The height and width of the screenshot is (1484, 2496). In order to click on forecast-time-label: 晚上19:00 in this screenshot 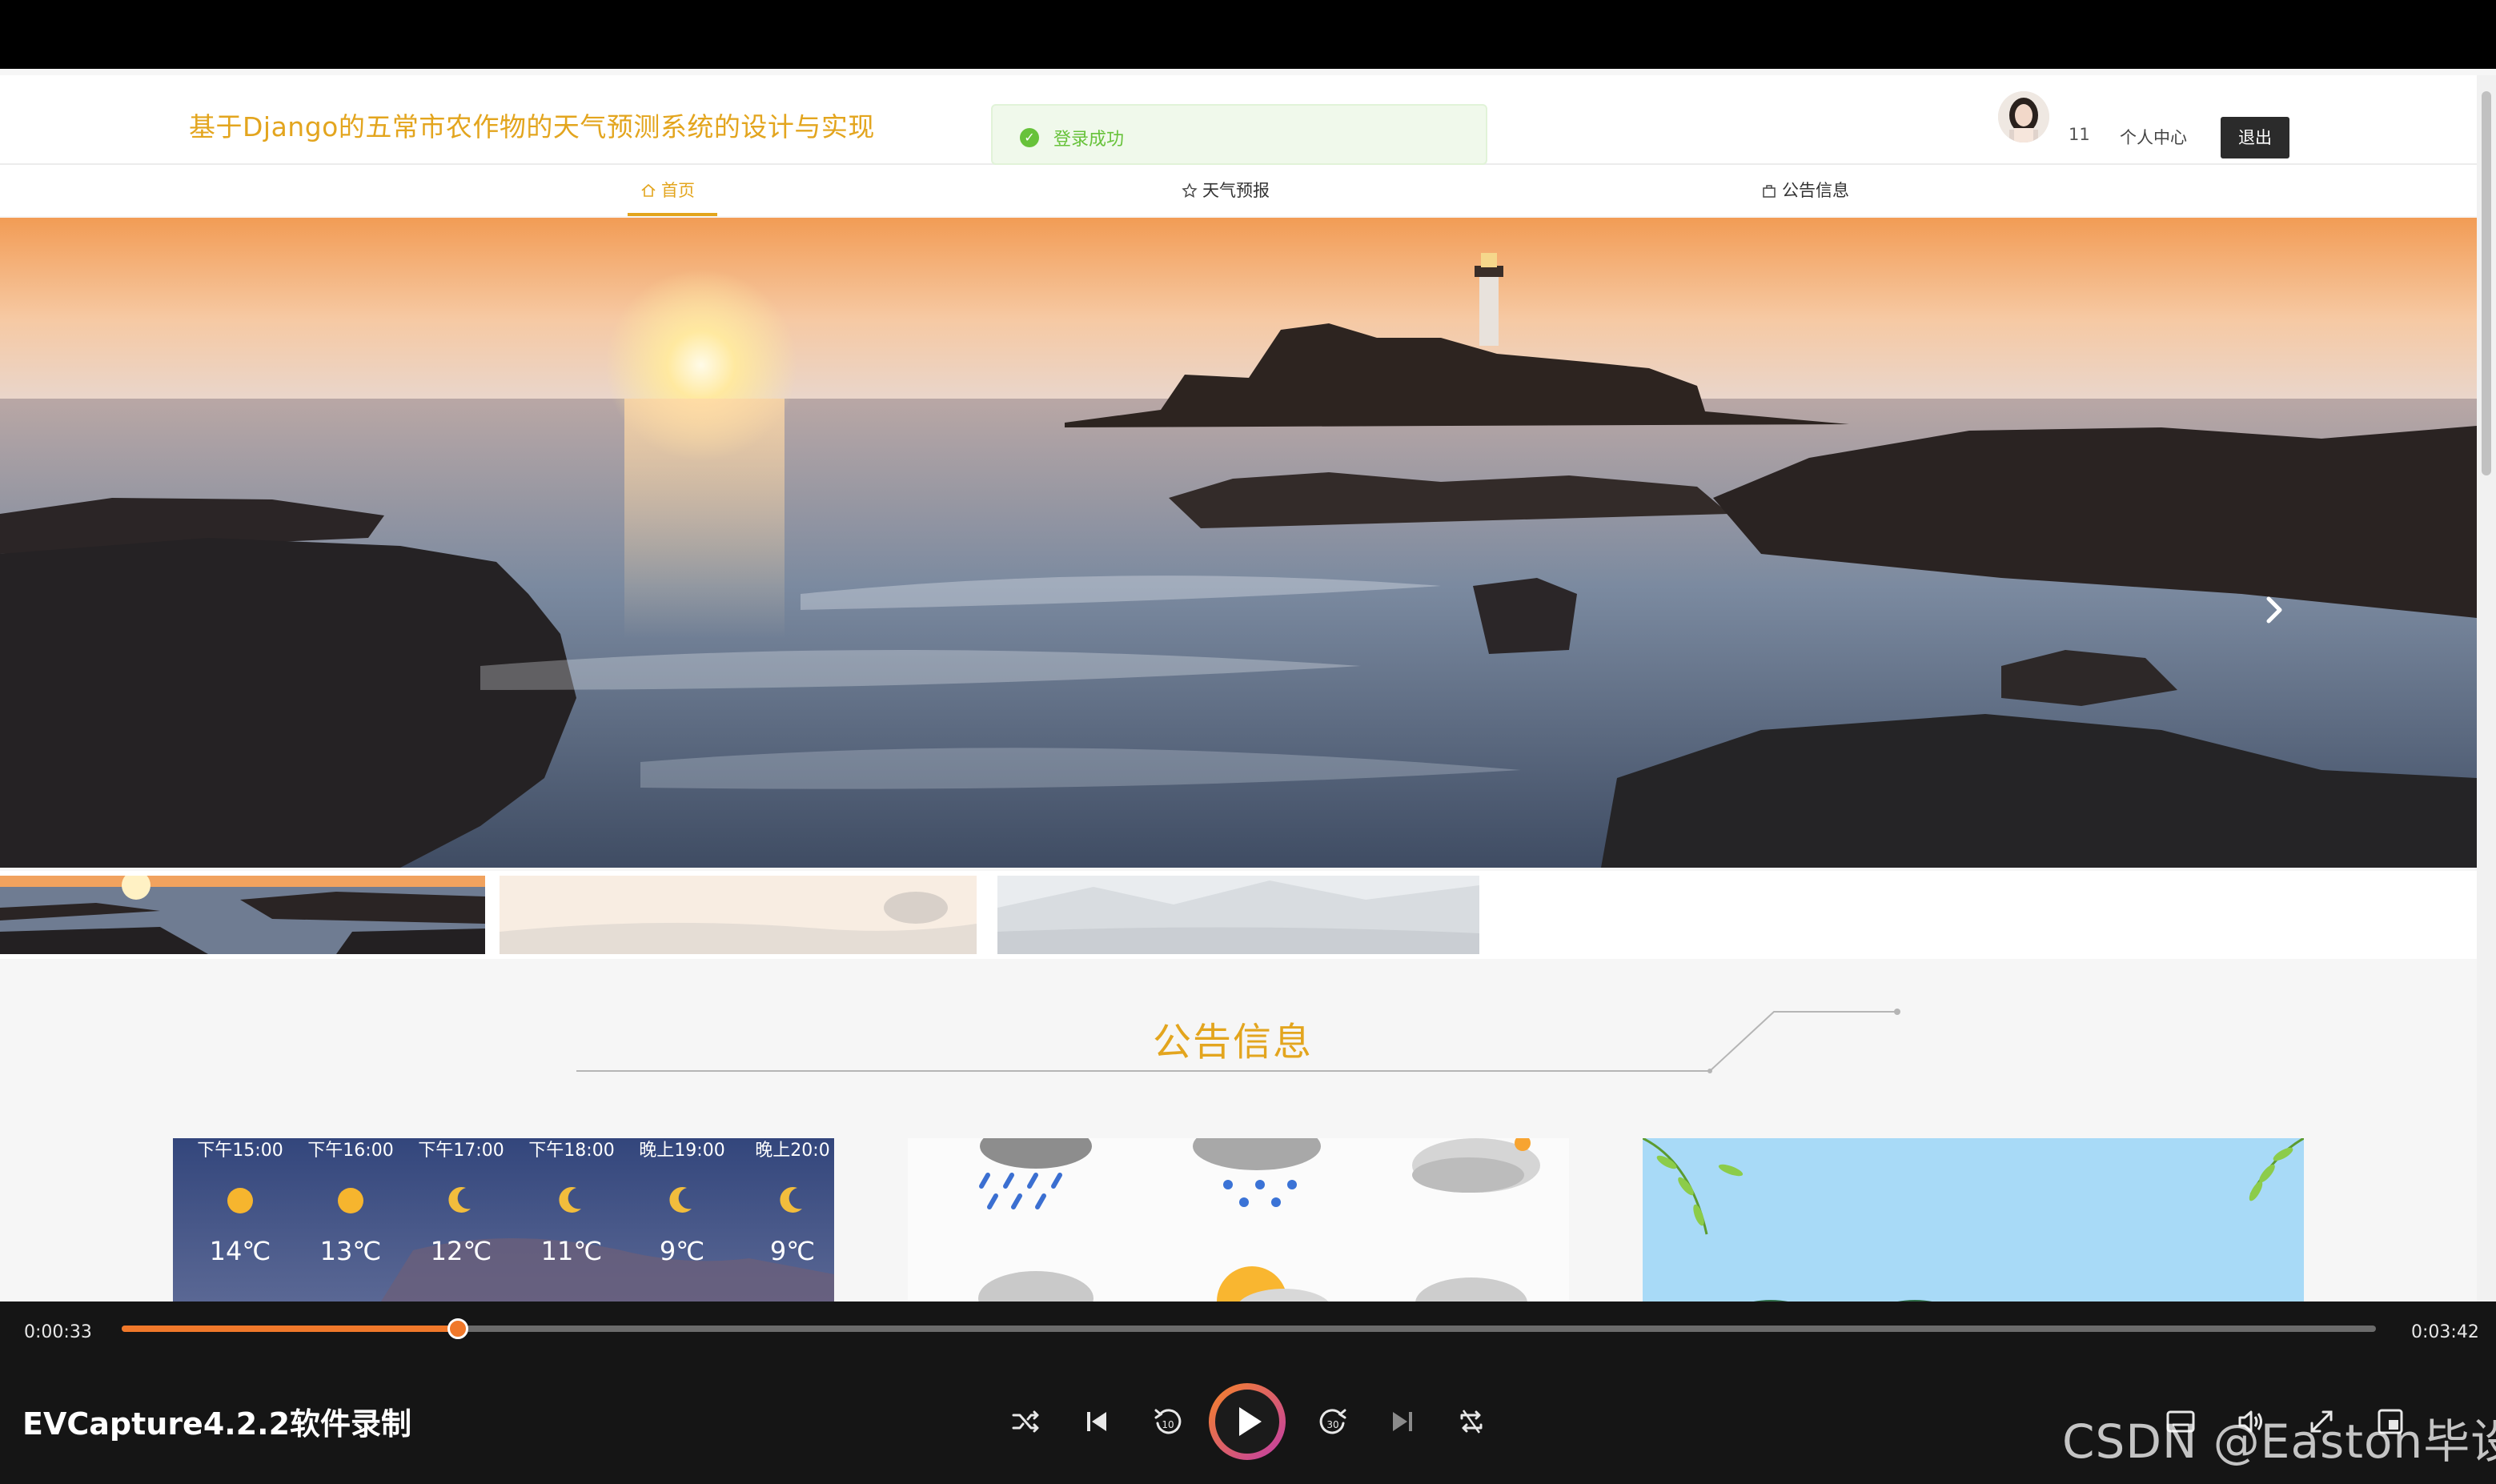, I will do `click(681, 1151)`.